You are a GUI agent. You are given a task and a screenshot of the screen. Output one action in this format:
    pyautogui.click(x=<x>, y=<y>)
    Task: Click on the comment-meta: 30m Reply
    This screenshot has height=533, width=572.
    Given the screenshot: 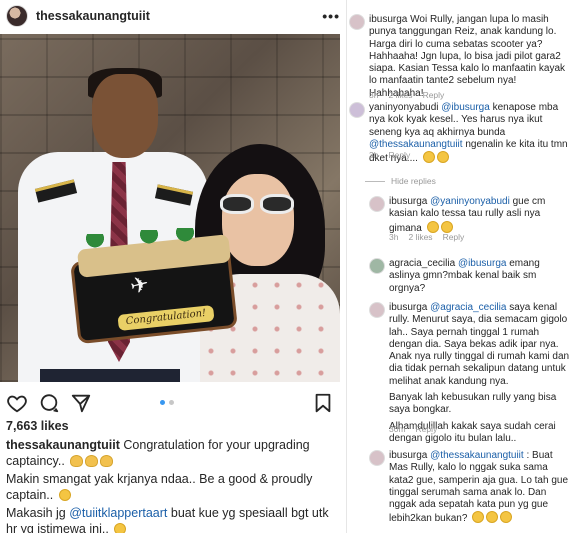 What is the action you would take?
    pyautogui.click(x=418, y=429)
    